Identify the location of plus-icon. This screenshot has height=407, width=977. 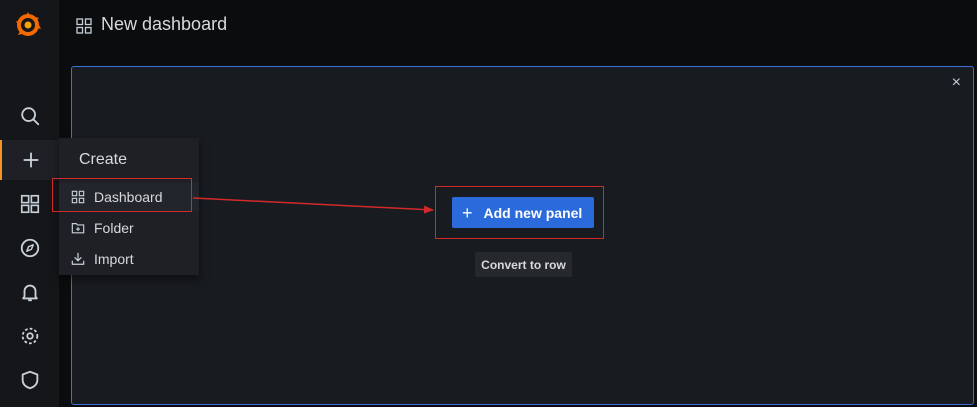
(29, 160).